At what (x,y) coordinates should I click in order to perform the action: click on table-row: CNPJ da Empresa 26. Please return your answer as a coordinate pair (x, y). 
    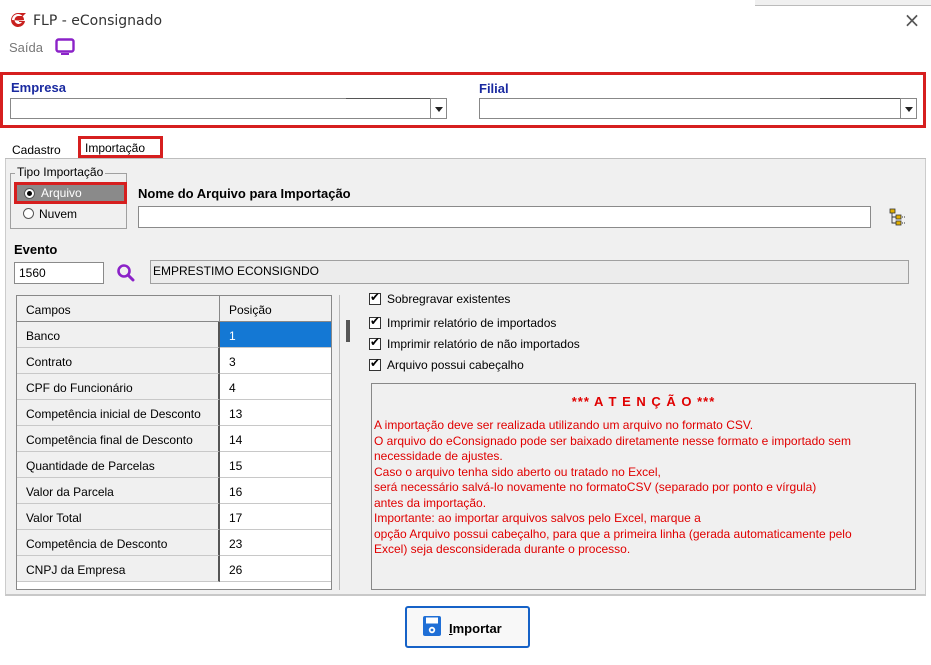
    Looking at the image, I should click on (174, 569).